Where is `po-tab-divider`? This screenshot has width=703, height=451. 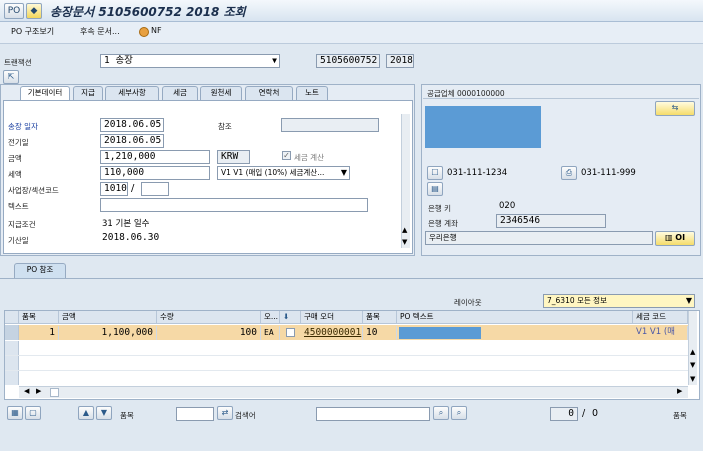 po-tab-divider is located at coordinates (351, 278).